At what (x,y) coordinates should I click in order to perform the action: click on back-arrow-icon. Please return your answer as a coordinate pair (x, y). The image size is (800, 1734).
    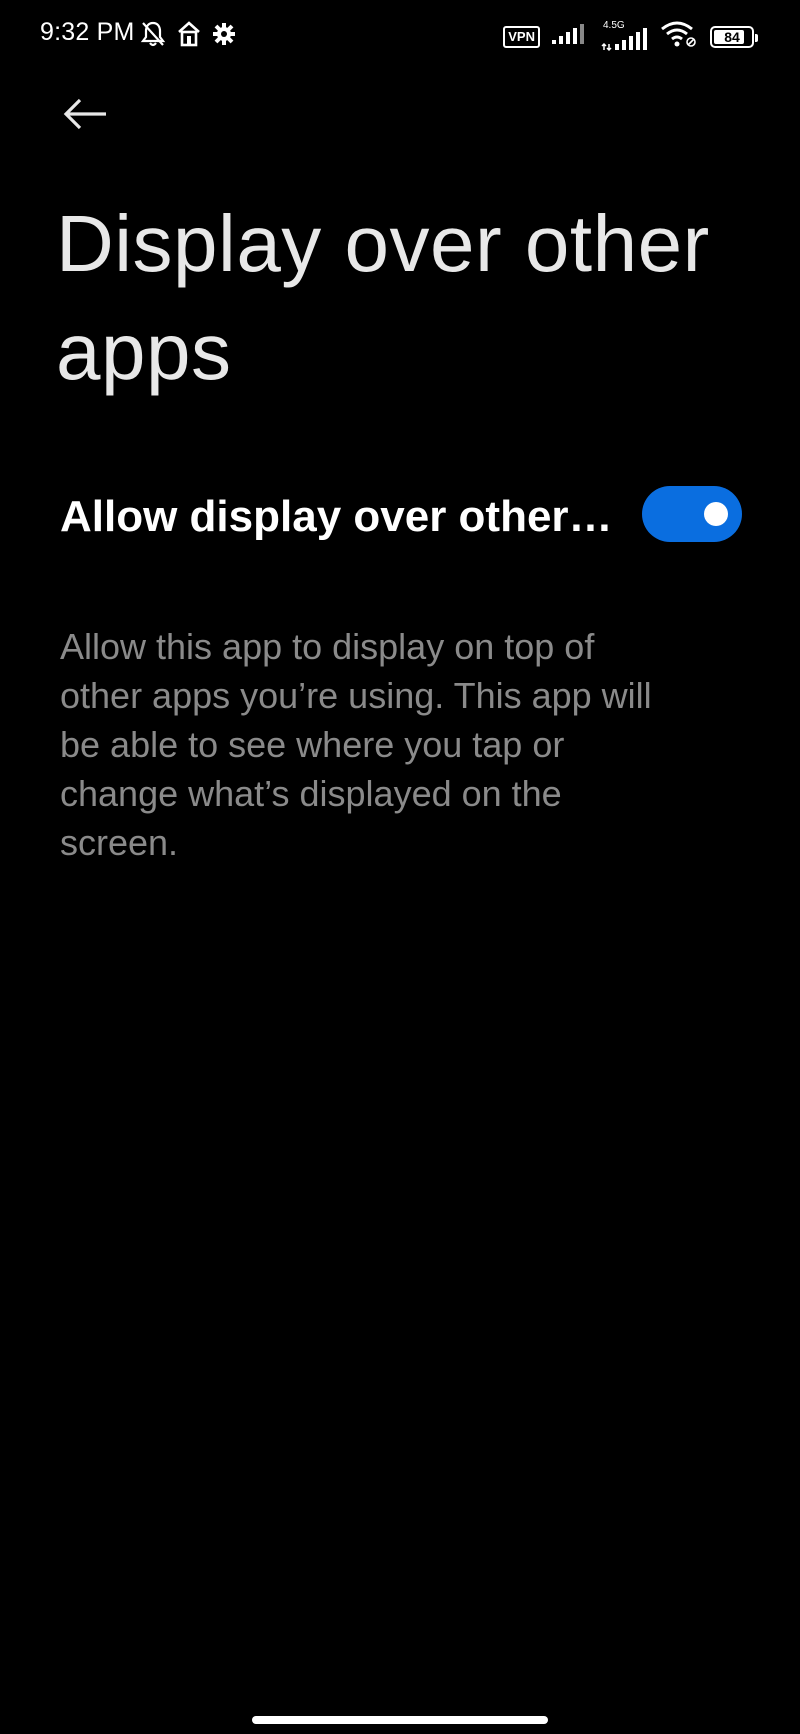
    Looking at the image, I should click on (86, 116).